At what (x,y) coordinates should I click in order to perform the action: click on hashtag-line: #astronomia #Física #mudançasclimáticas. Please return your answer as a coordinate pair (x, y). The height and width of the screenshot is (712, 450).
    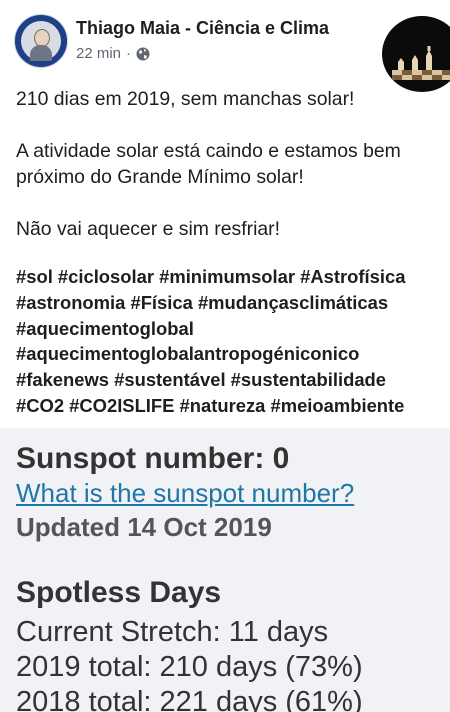
    Looking at the image, I should click on (231, 303).